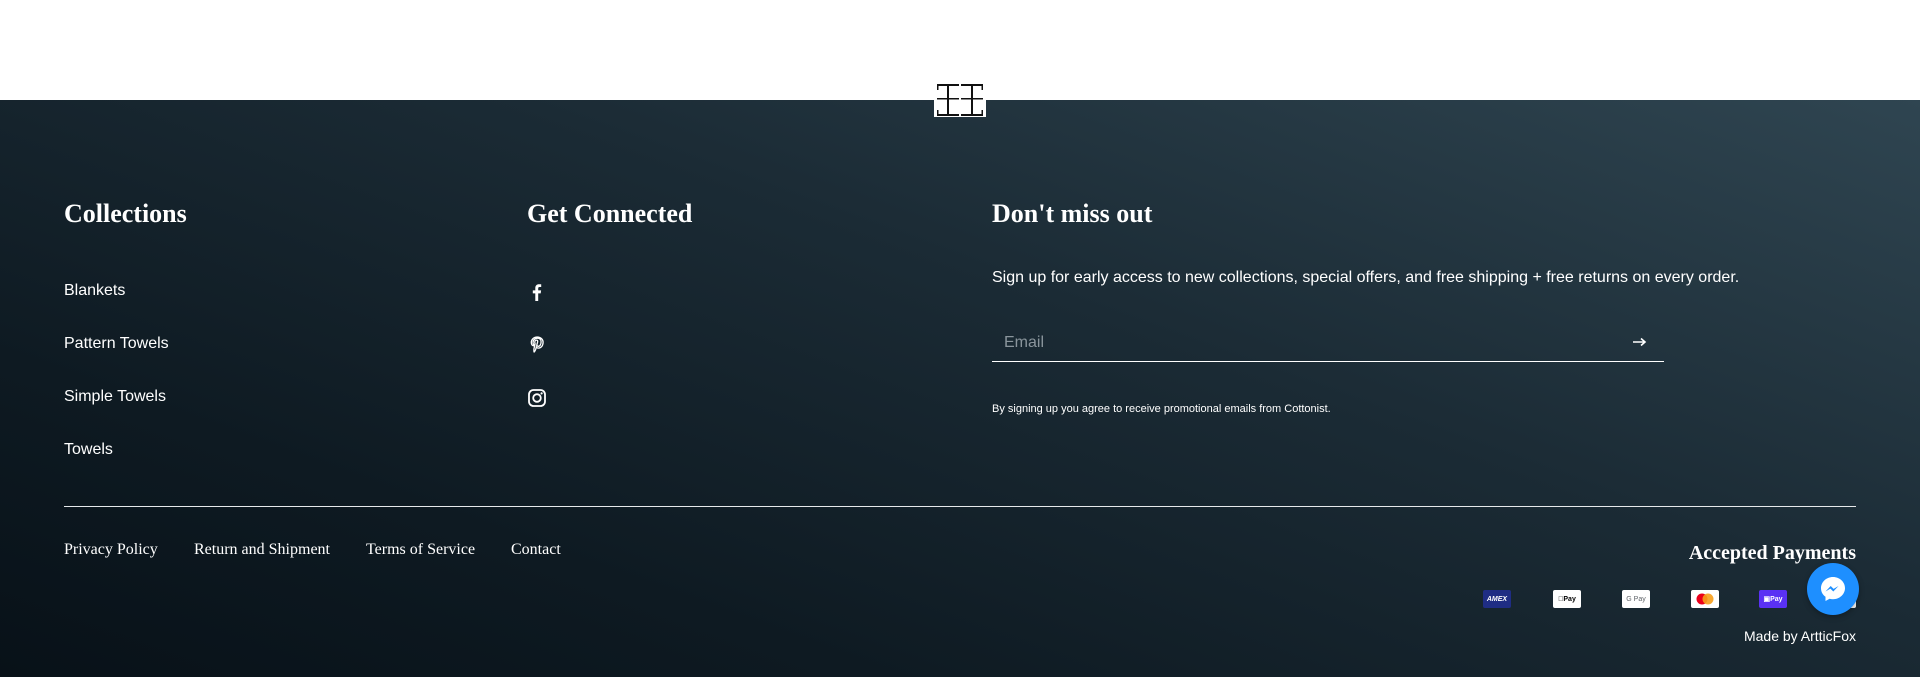 This screenshot has height=677, width=1920. What do you see at coordinates (115, 397) in the screenshot?
I see `collection-link-simple-towels: Simple Towels` at bounding box center [115, 397].